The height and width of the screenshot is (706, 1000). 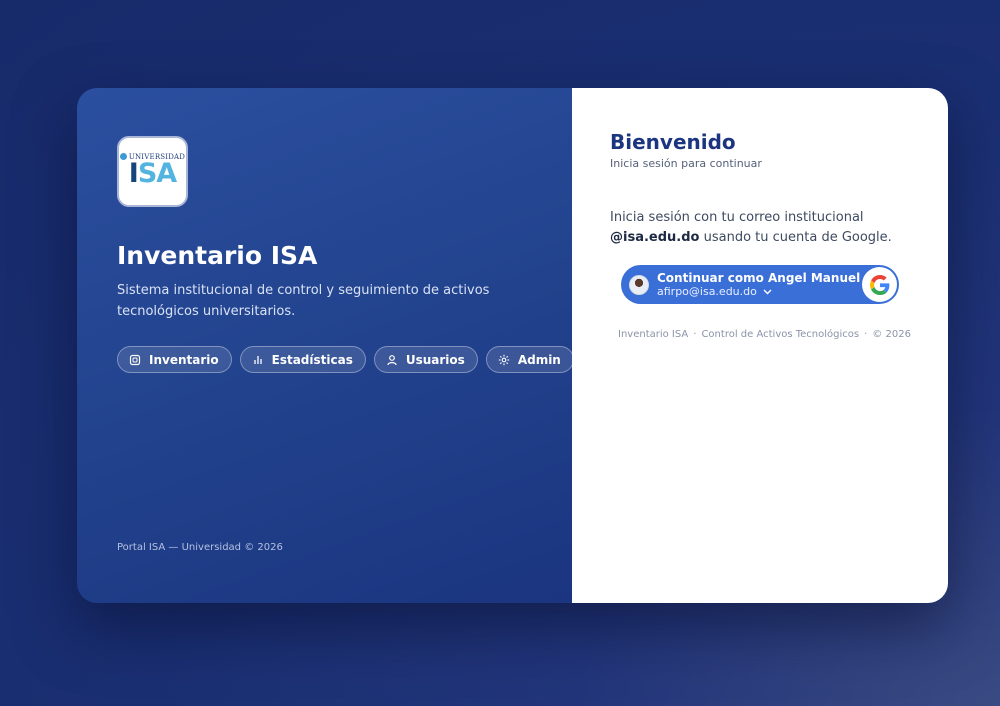 I want to click on google-account-email: afirpo@isa.edu.do, so click(x=707, y=291).